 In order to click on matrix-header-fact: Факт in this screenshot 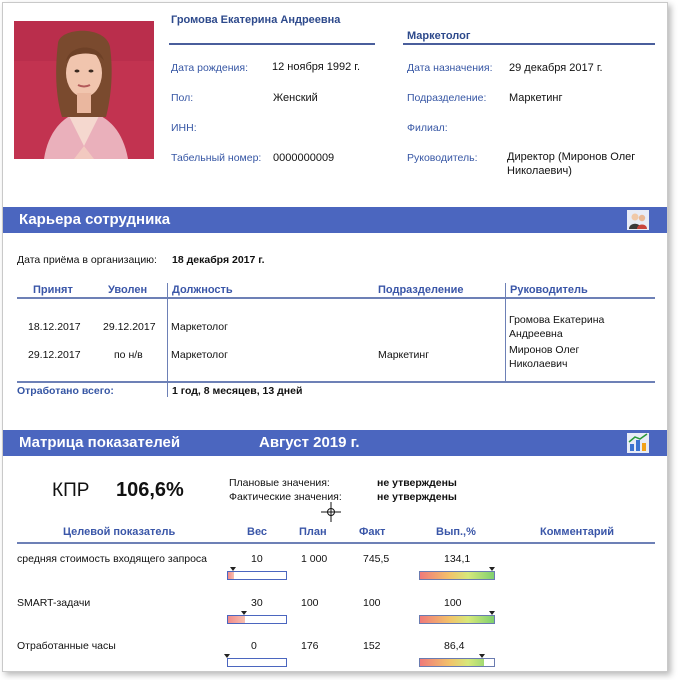, I will do `click(372, 532)`.